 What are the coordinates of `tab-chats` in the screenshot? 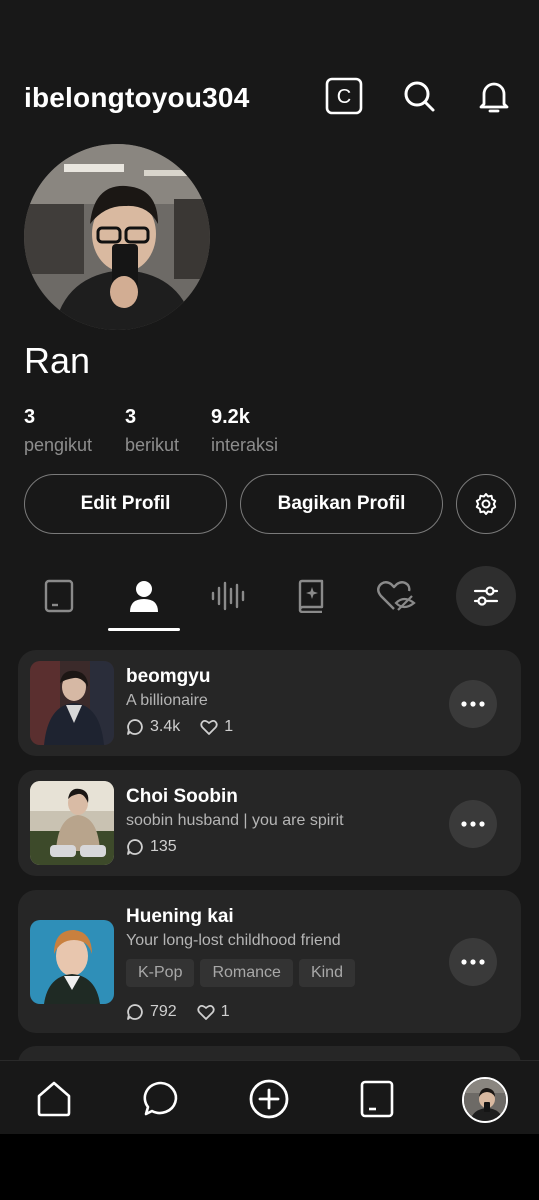 It's located at (59, 596).